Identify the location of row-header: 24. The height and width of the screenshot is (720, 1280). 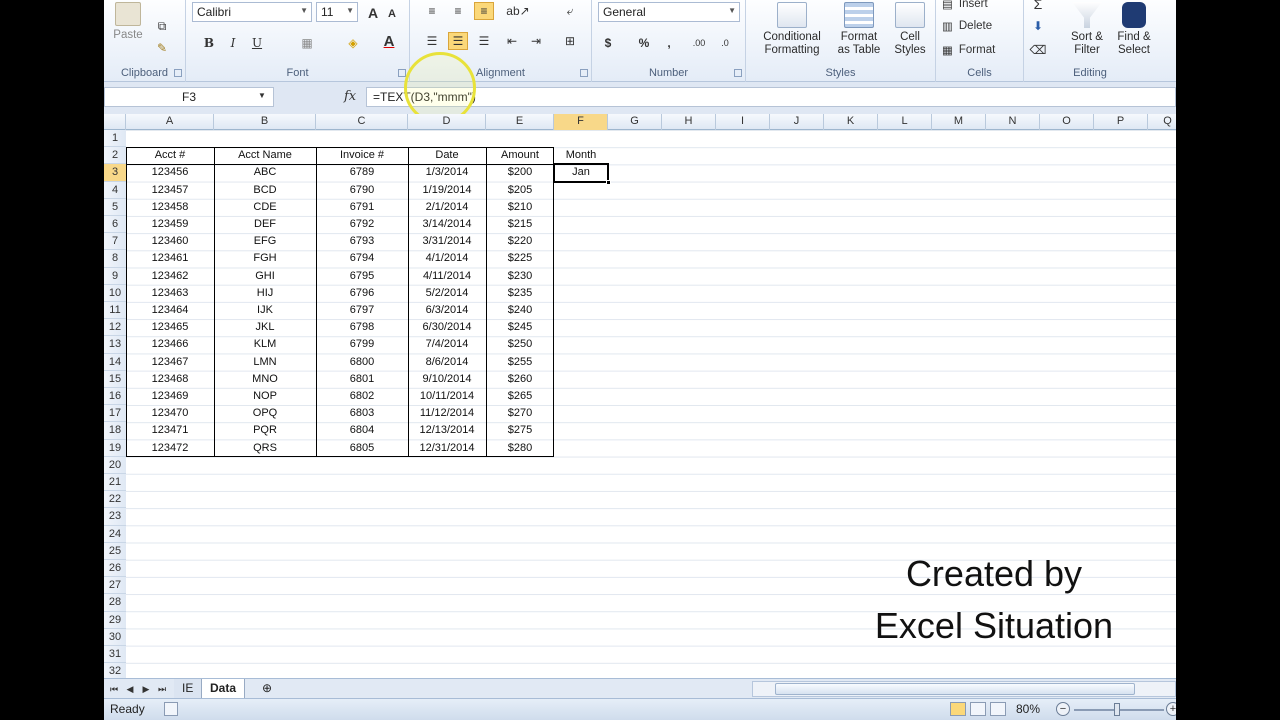
(115, 534).